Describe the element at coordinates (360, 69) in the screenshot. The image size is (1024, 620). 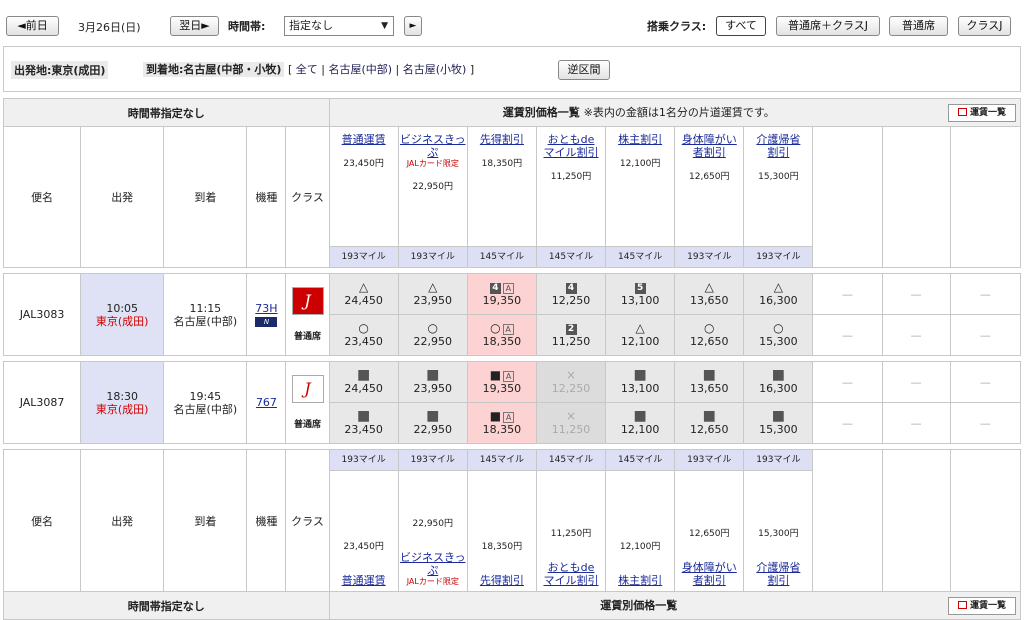
I see `dest-chubu-link: 名古屋(中部)` at that location.